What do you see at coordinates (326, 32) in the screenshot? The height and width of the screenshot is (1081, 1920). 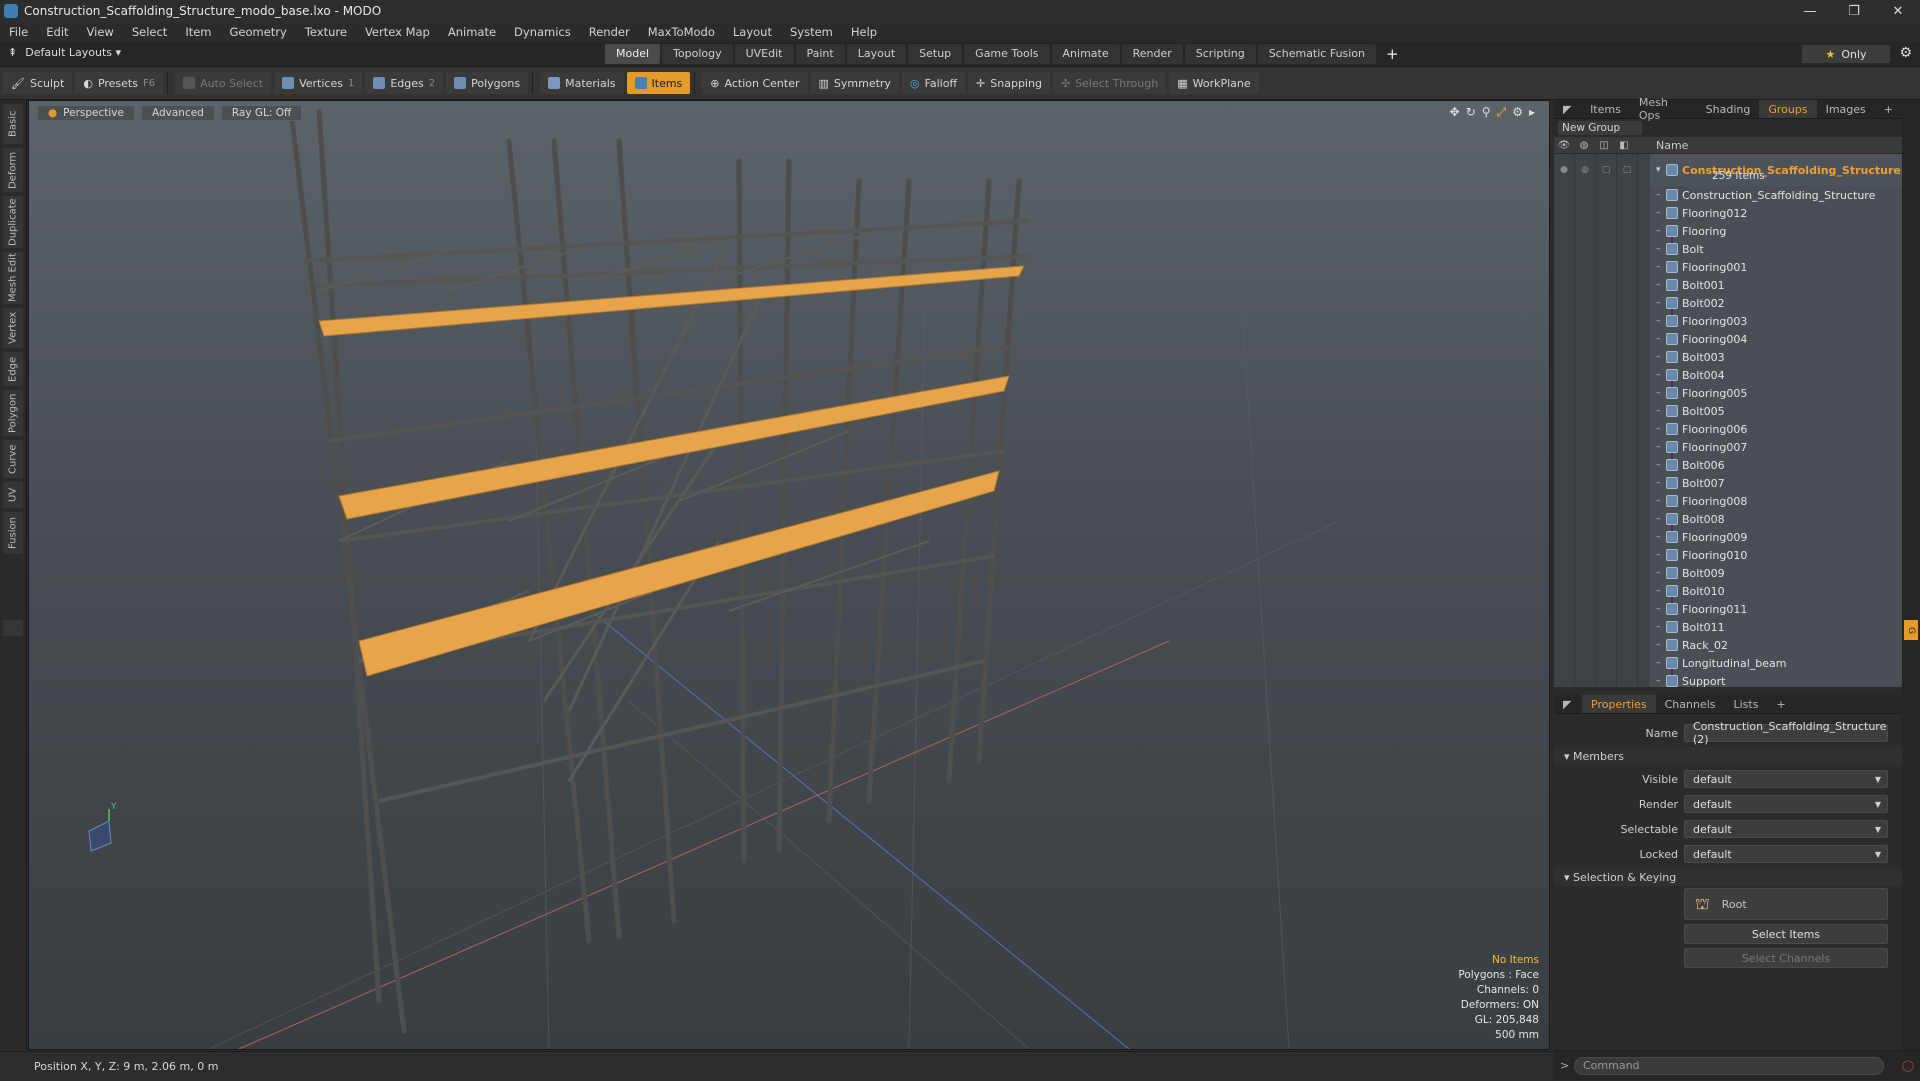 I see `menu-texture: Texture` at bounding box center [326, 32].